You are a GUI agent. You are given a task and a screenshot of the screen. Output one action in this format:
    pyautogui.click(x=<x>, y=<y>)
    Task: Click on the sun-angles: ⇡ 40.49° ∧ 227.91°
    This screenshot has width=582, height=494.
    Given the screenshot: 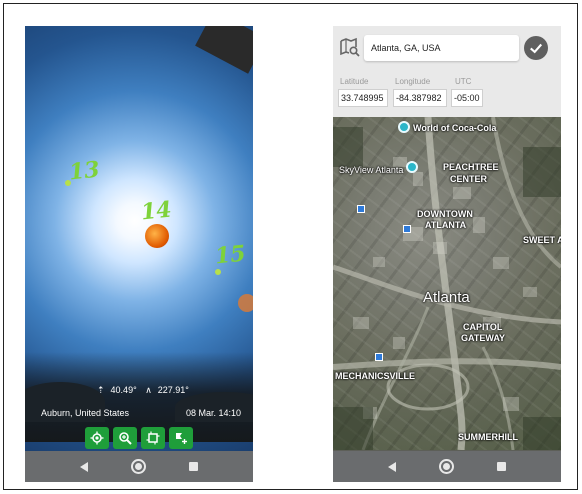 What is the action you would take?
    pyautogui.click(x=146, y=390)
    